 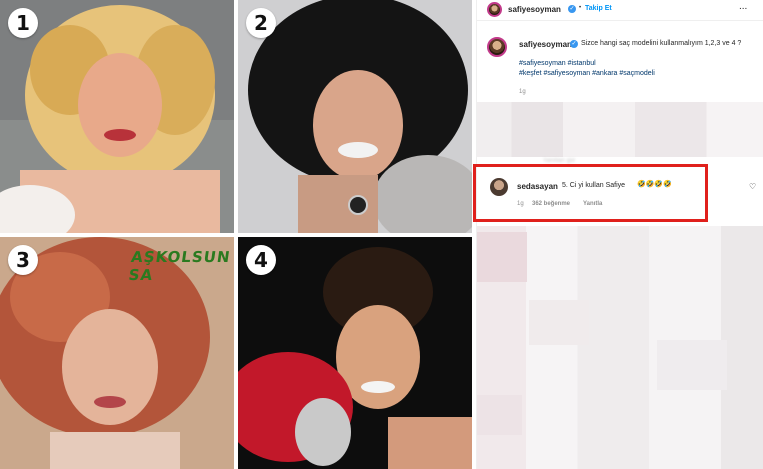 I want to click on caption-username: safiyesoyman, so click(x=545, y=44).